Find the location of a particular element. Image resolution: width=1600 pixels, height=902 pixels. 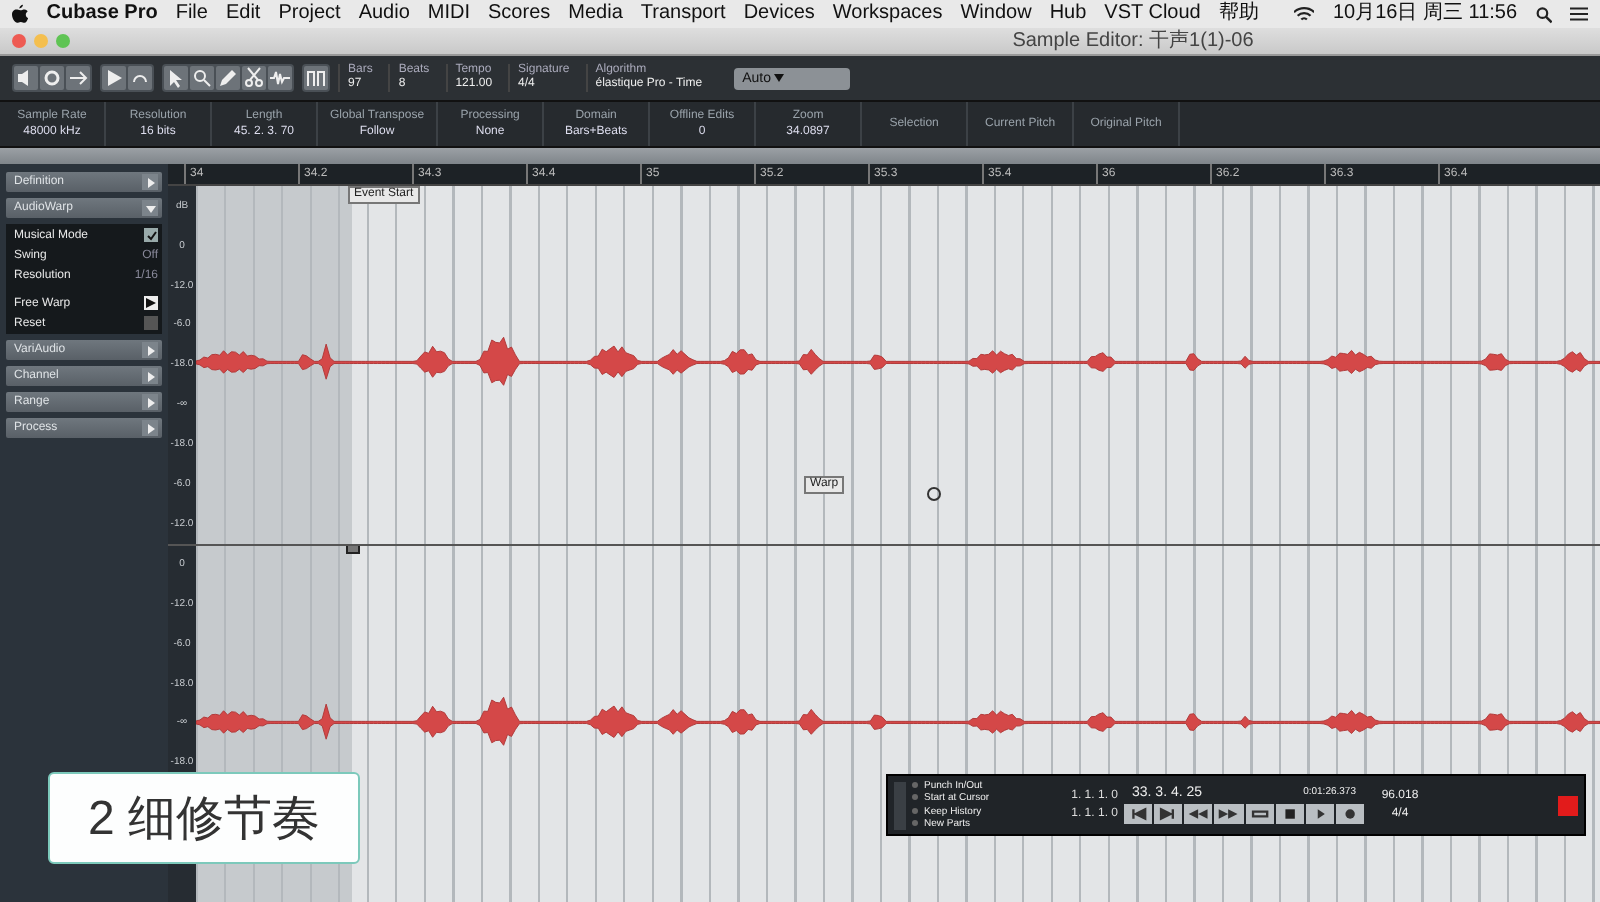

skip-back-icon is located at coordinates (1138, 814).